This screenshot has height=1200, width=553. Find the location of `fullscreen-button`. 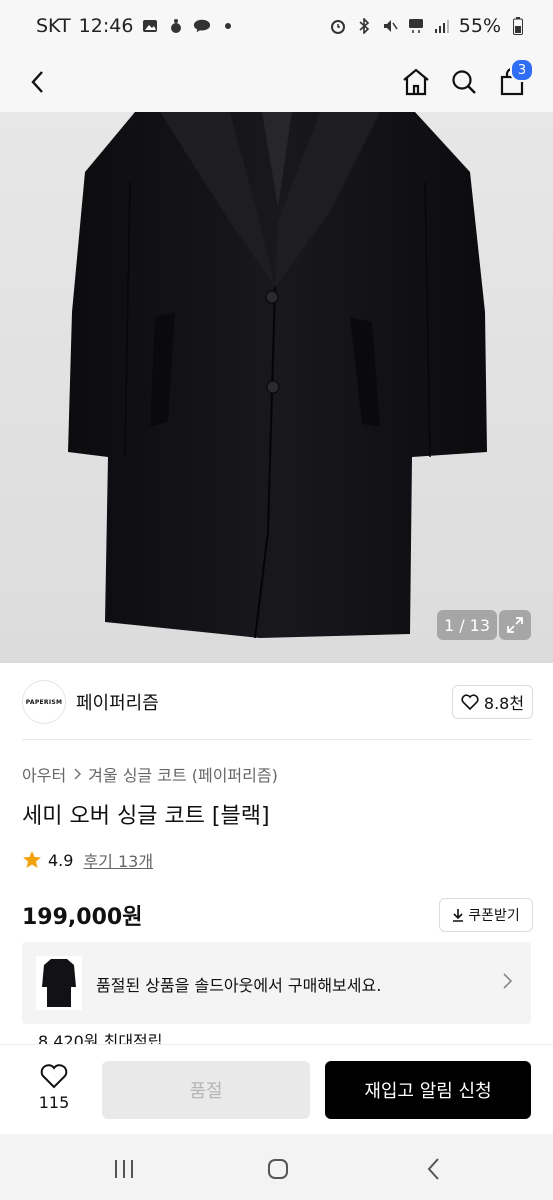

fullscreen-button is located at coordinates (515, 625).